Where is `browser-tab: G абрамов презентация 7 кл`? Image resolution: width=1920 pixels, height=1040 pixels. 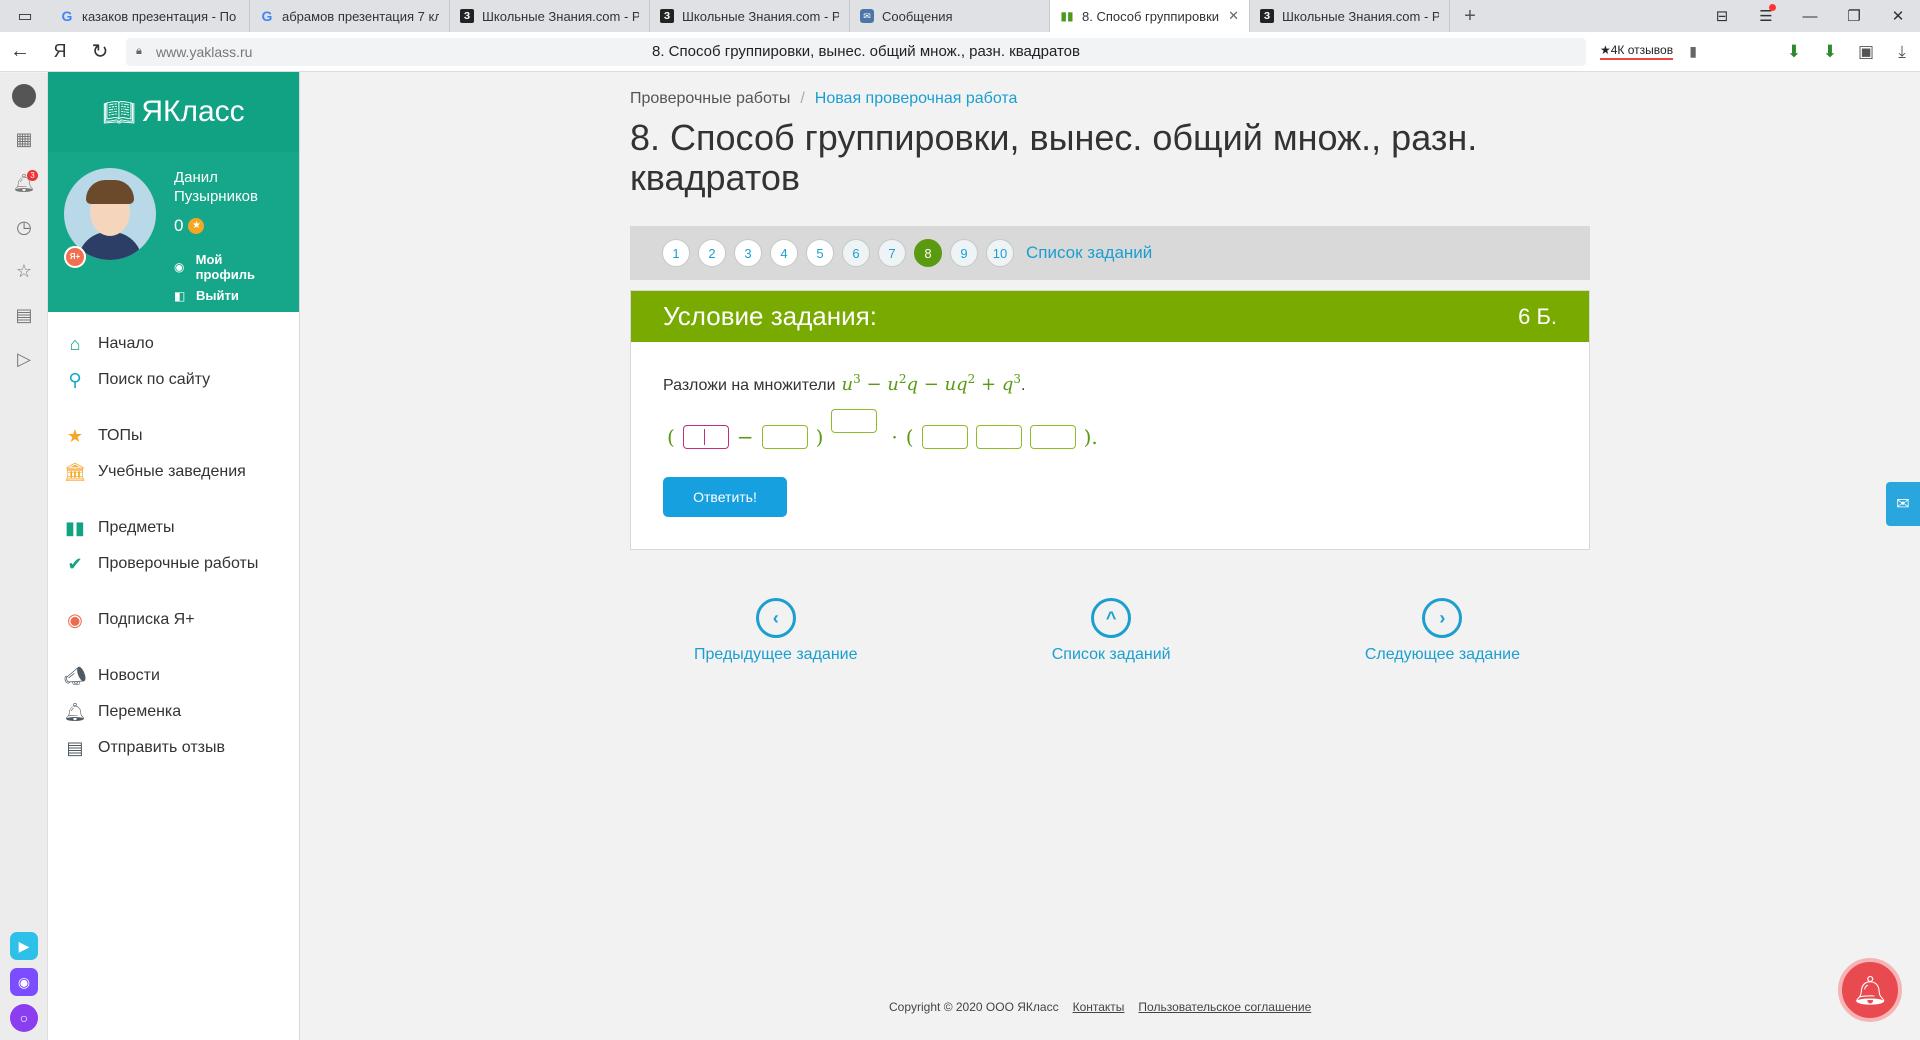
browser-tab: G абрамов презентация 7 кл is located at coordinates (350, 16).